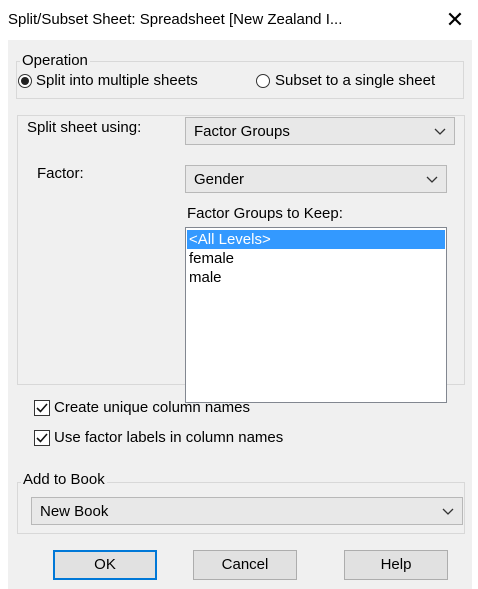 Image resolution: width=478 pixels, height=589 pixels. I want to click on close-icon: ✕, so click(455, 19).